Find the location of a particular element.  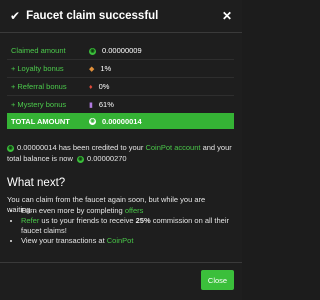

list-item: View your transactions at CoinPot is located at coordinates (128, 241).